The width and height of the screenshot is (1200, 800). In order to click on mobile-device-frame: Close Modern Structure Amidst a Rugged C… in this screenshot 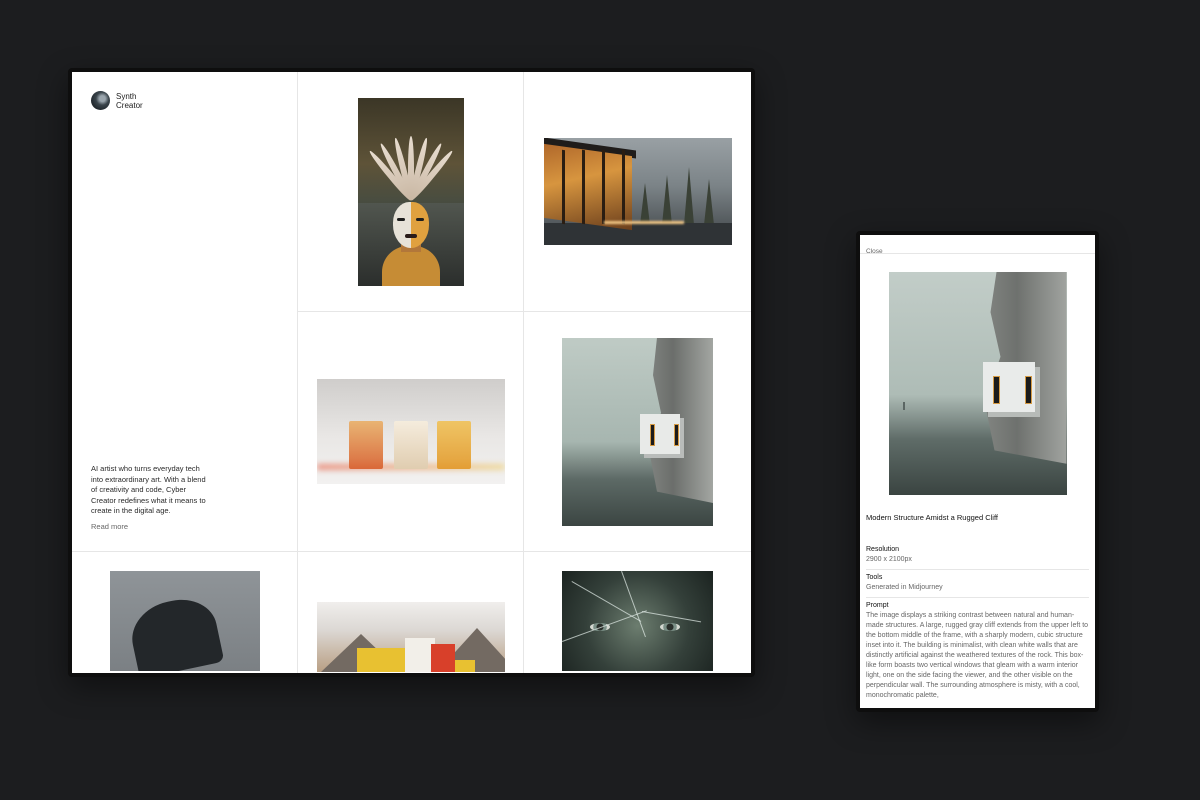, I will do `click(977, 471)`.